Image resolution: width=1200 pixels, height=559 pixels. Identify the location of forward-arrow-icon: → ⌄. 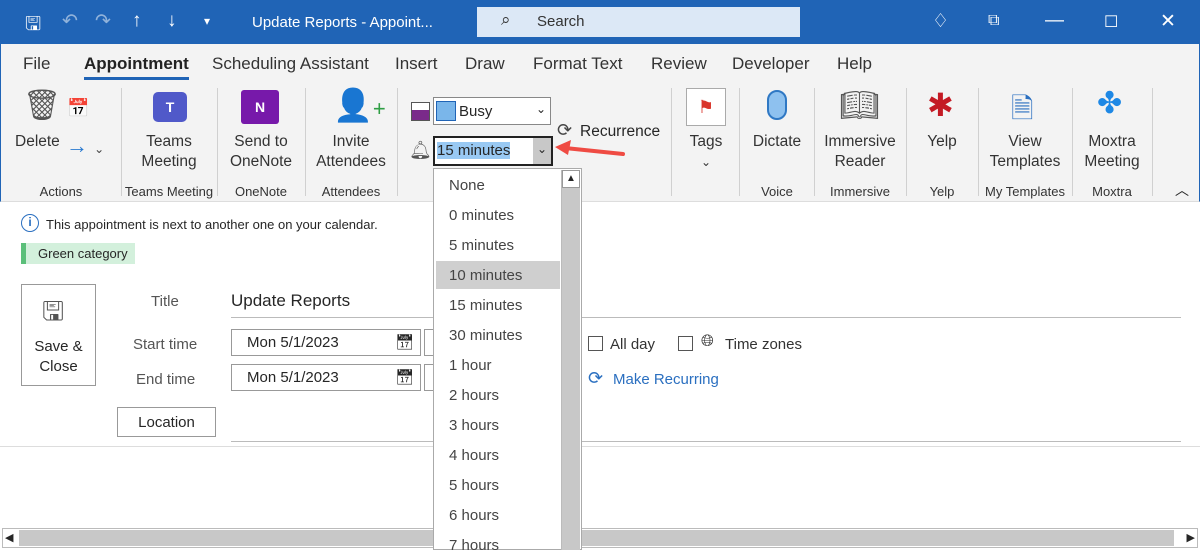
(85, 147).